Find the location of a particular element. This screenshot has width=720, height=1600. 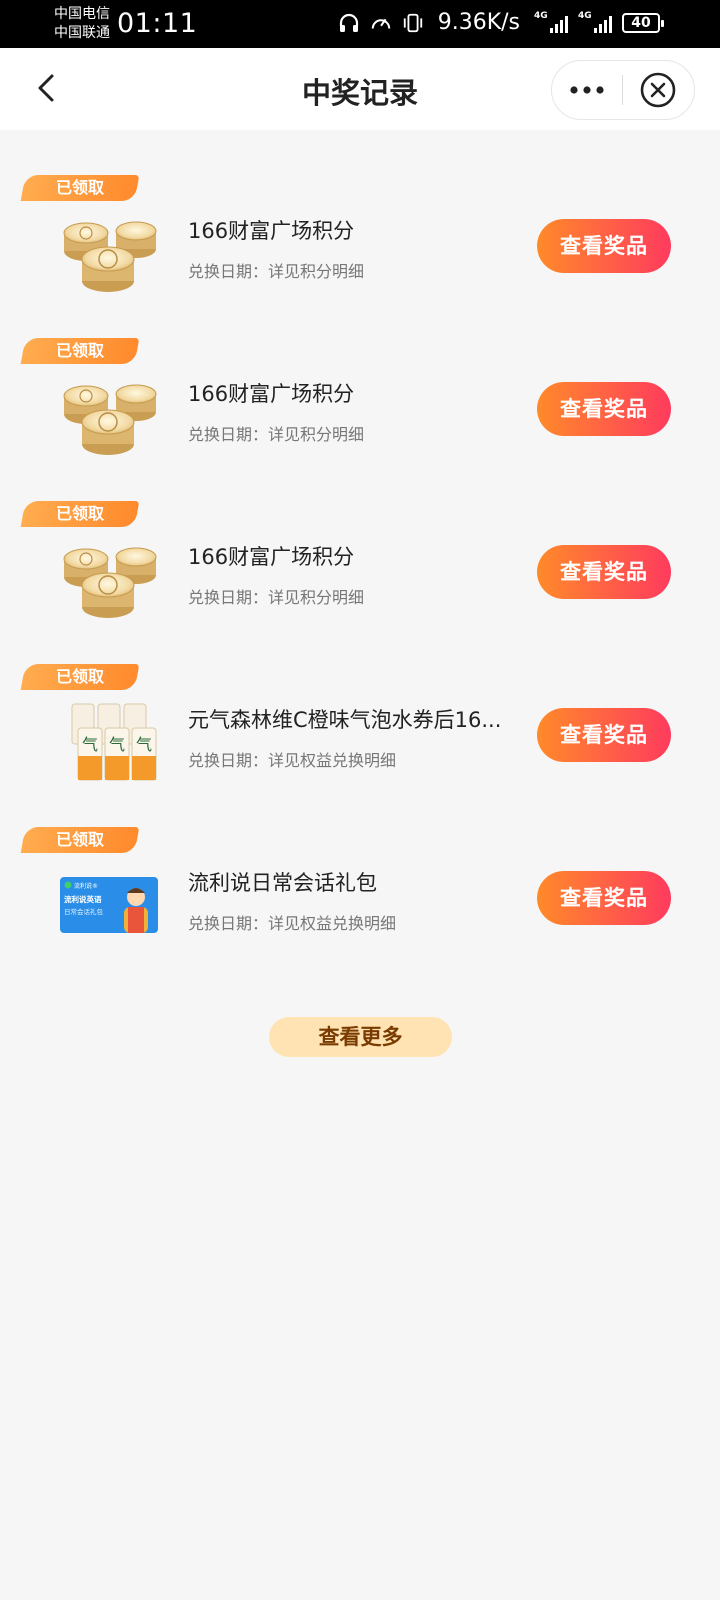

nav-header: 中奖记录 is located at coordinates (360, 89).